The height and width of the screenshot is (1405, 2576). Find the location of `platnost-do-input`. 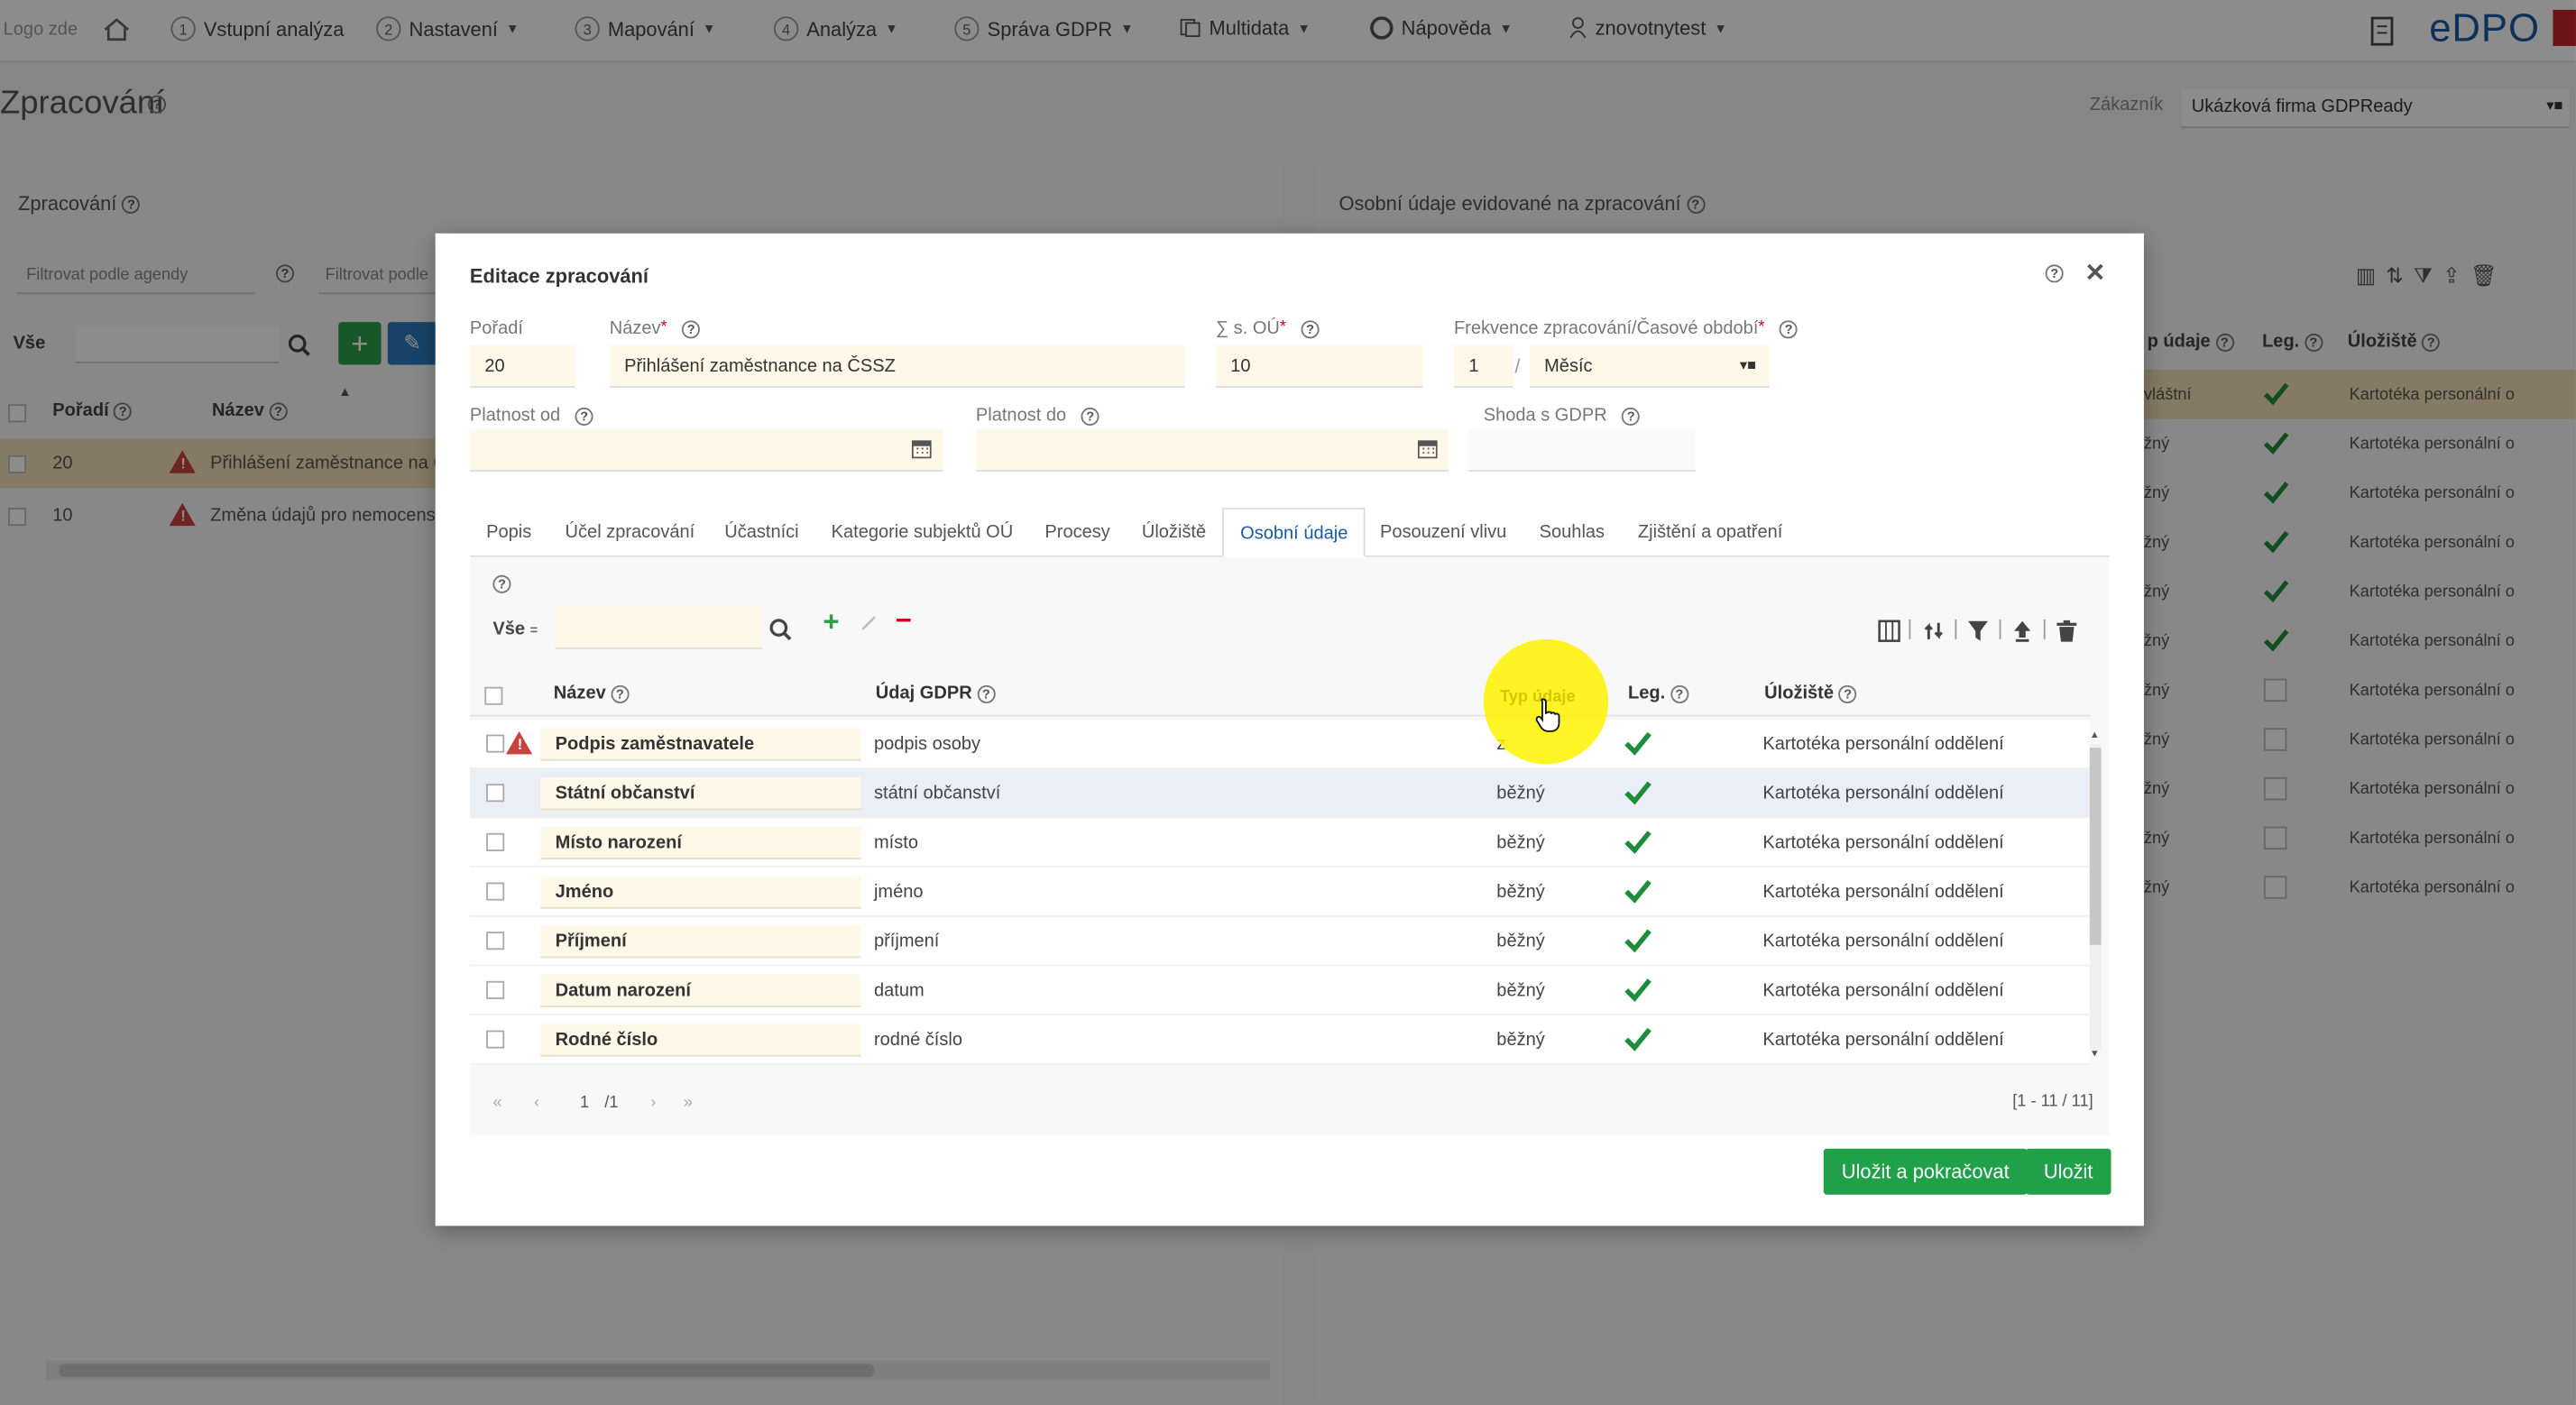

platnost-do-input is located at coordinates (1212, 450).